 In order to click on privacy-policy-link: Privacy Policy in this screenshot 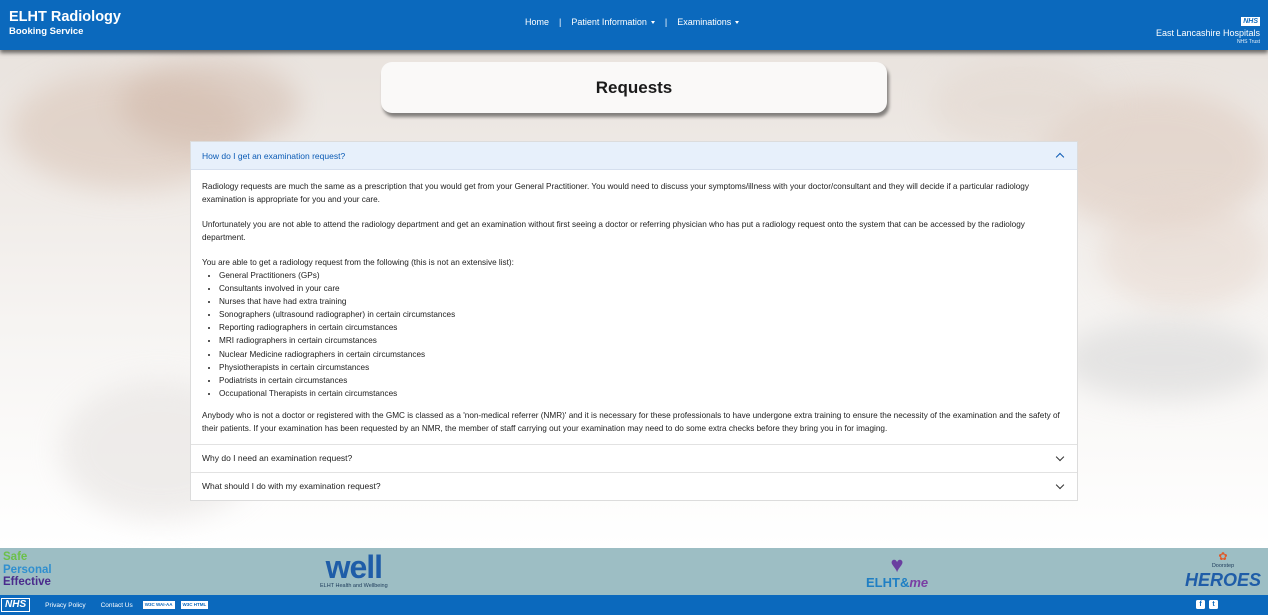, I will do `click(65, 605)`.